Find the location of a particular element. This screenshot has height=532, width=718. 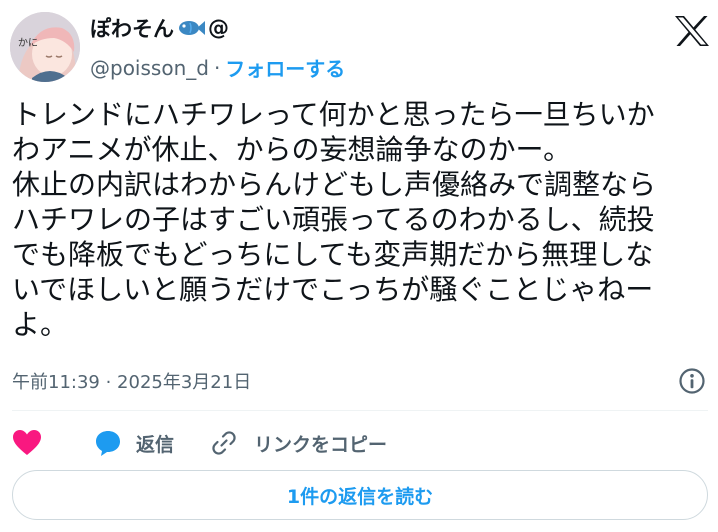

tweet-line: いでほしいと願うだけでこっちが騒ぐことじゃねー is located at coordinates (333, 289).